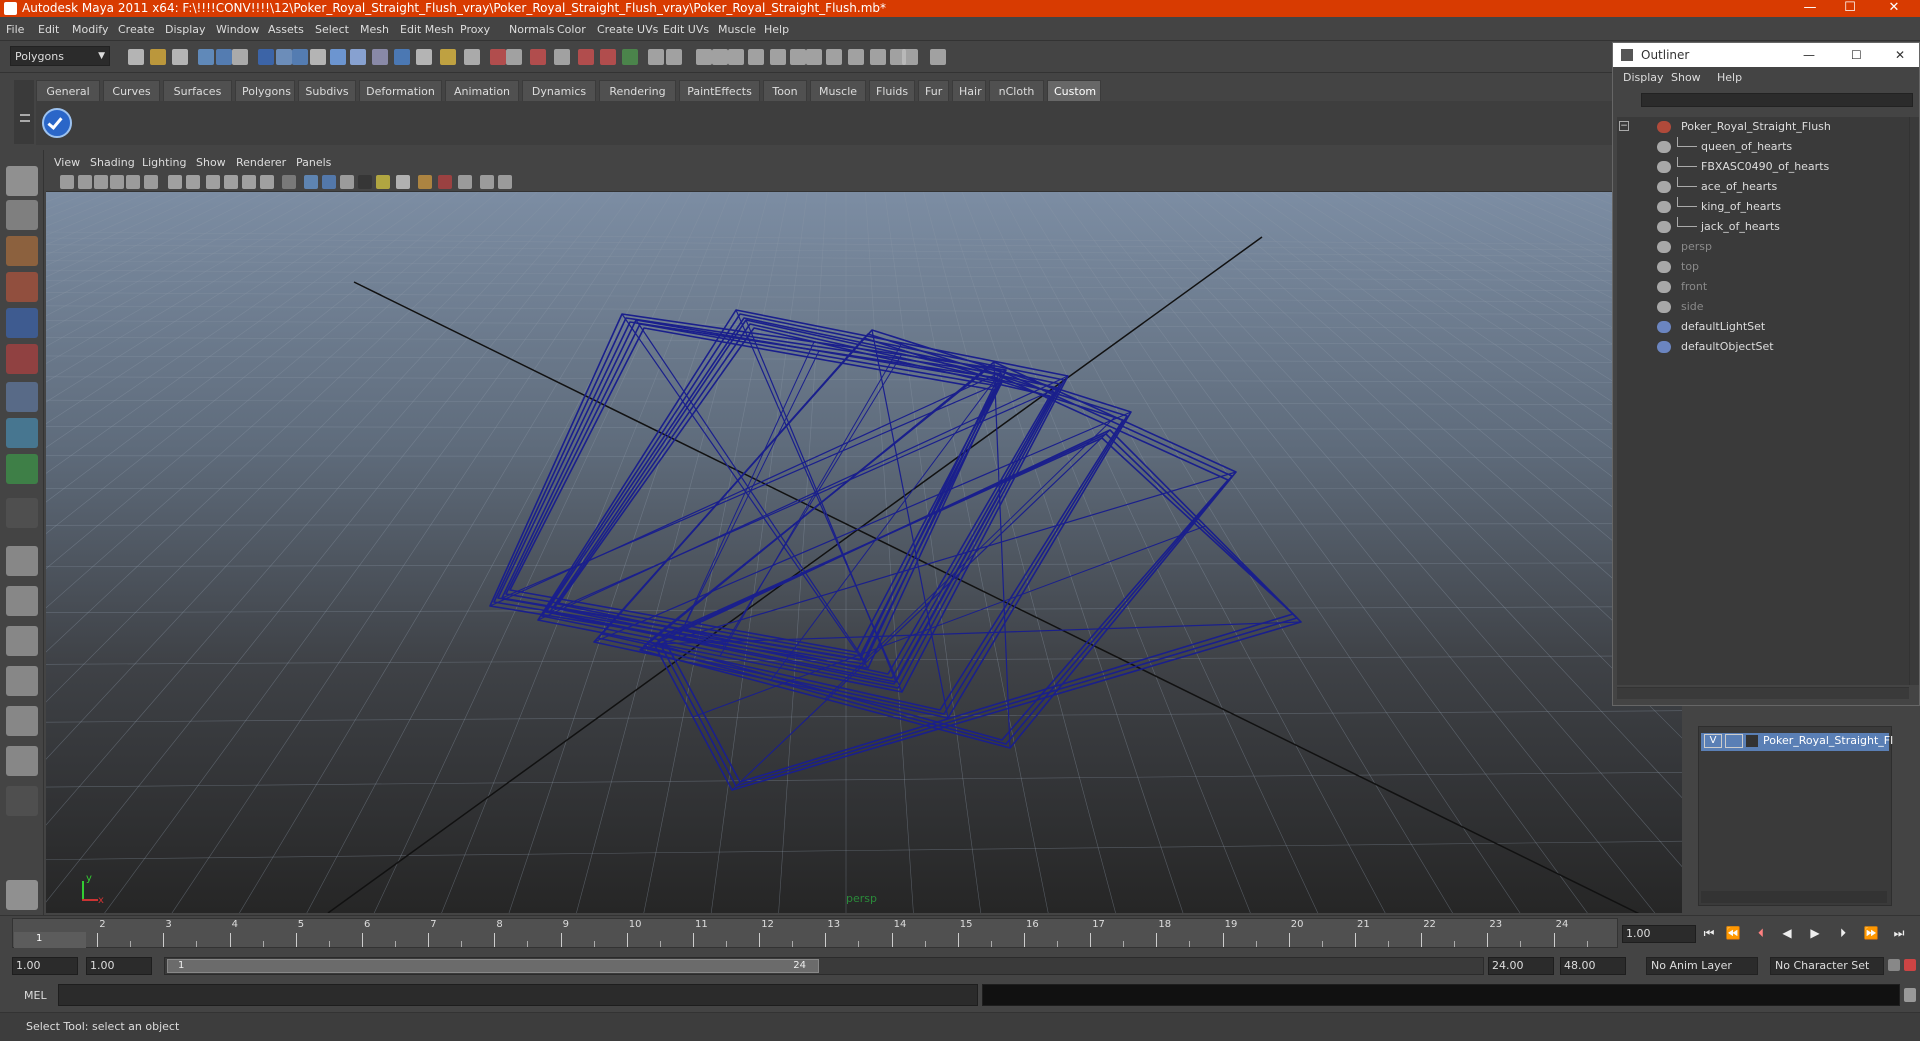  Describe the element at coordinates (1624, 126) in the screenshot. I see `collapse-toggle-icon: −` at that location.